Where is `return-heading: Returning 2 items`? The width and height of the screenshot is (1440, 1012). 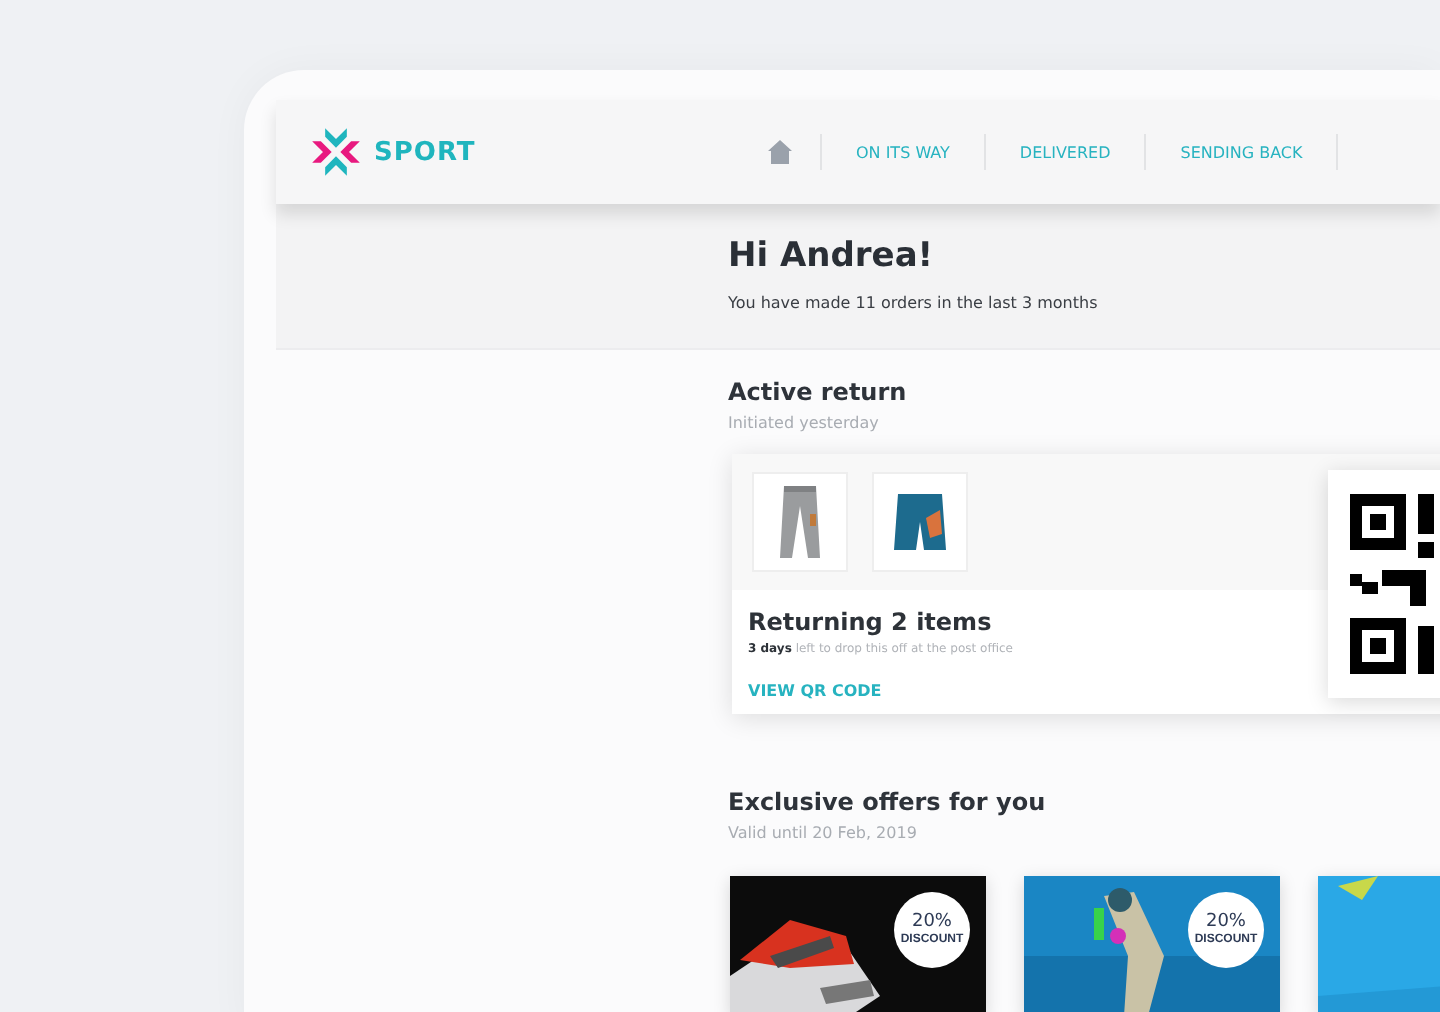 return-heading: Returning 2 items is located at coordinates (871, 622).